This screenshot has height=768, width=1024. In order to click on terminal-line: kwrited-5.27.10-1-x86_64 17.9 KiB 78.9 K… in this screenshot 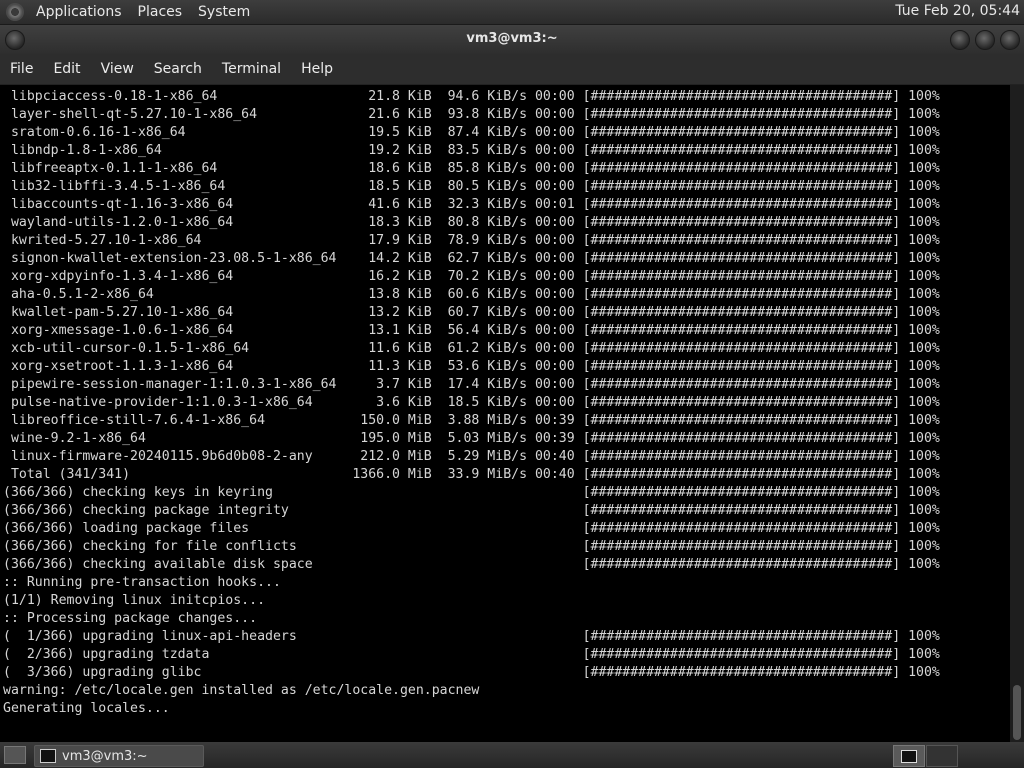, I will do `click(471, 240)`.